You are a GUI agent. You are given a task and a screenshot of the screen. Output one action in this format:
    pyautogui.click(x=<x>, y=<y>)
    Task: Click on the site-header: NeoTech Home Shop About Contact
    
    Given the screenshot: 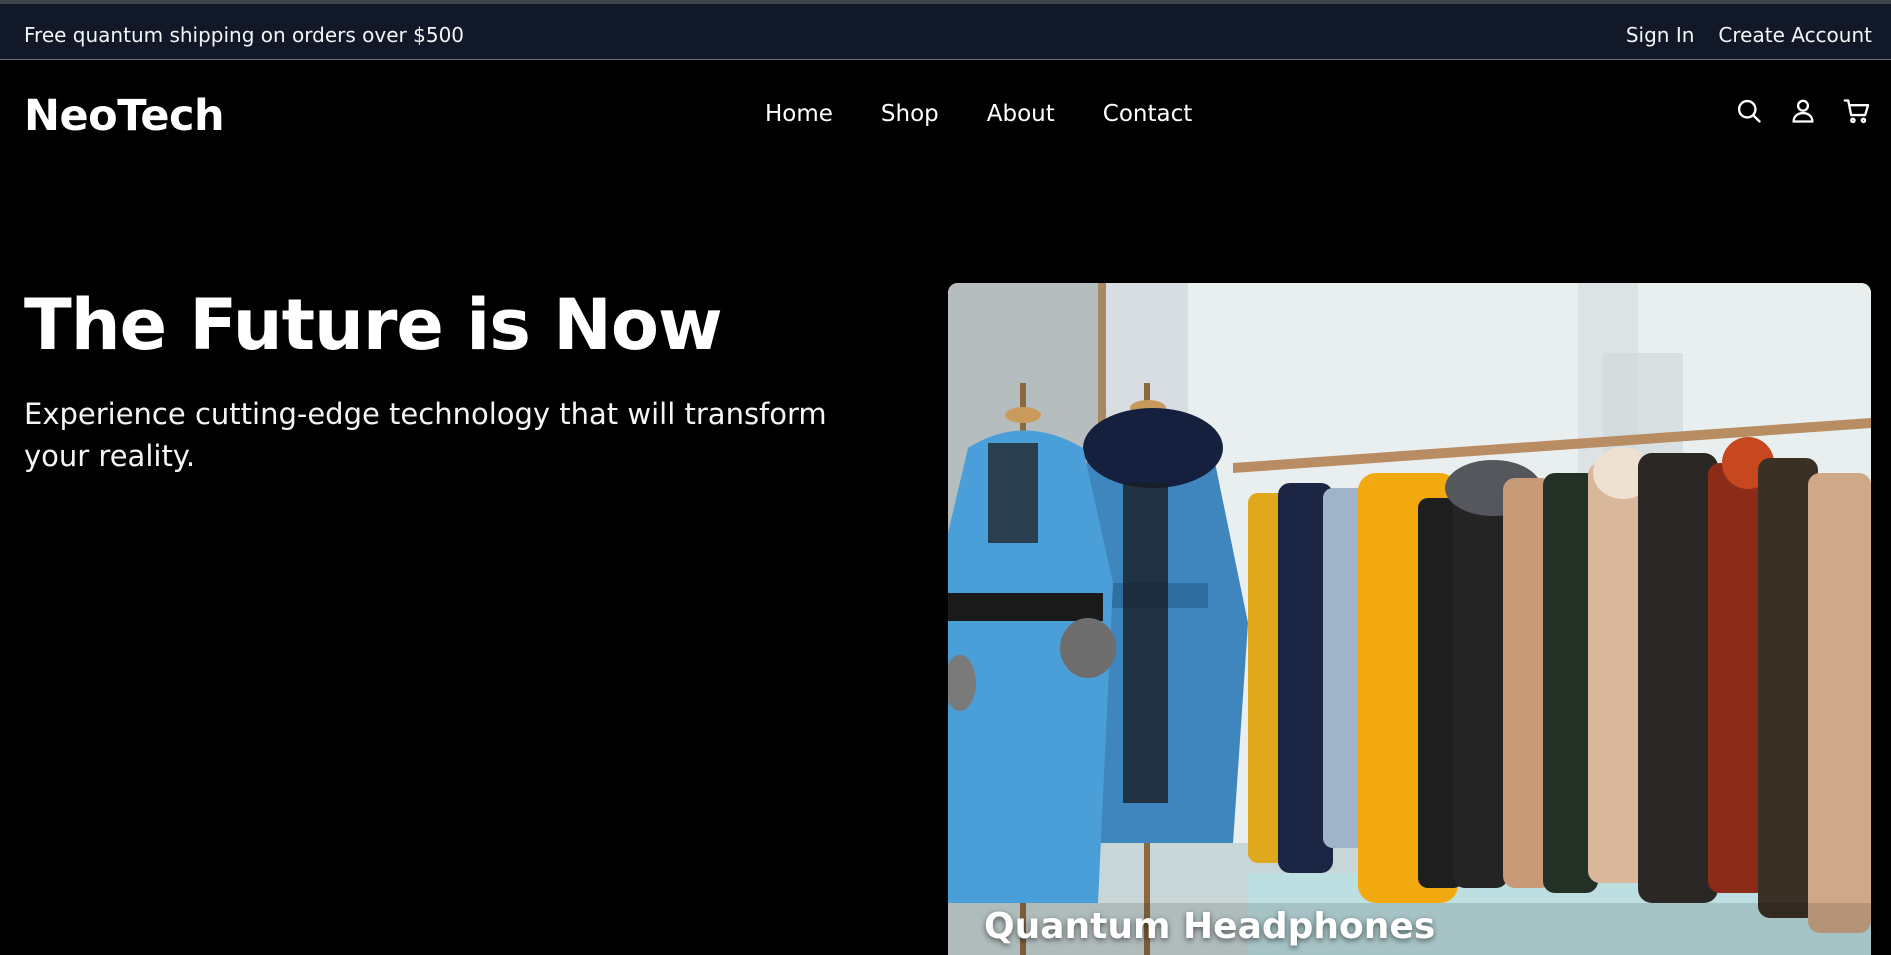 What is the action you would take?
    pyautogui.click(x=945, y=115)
    